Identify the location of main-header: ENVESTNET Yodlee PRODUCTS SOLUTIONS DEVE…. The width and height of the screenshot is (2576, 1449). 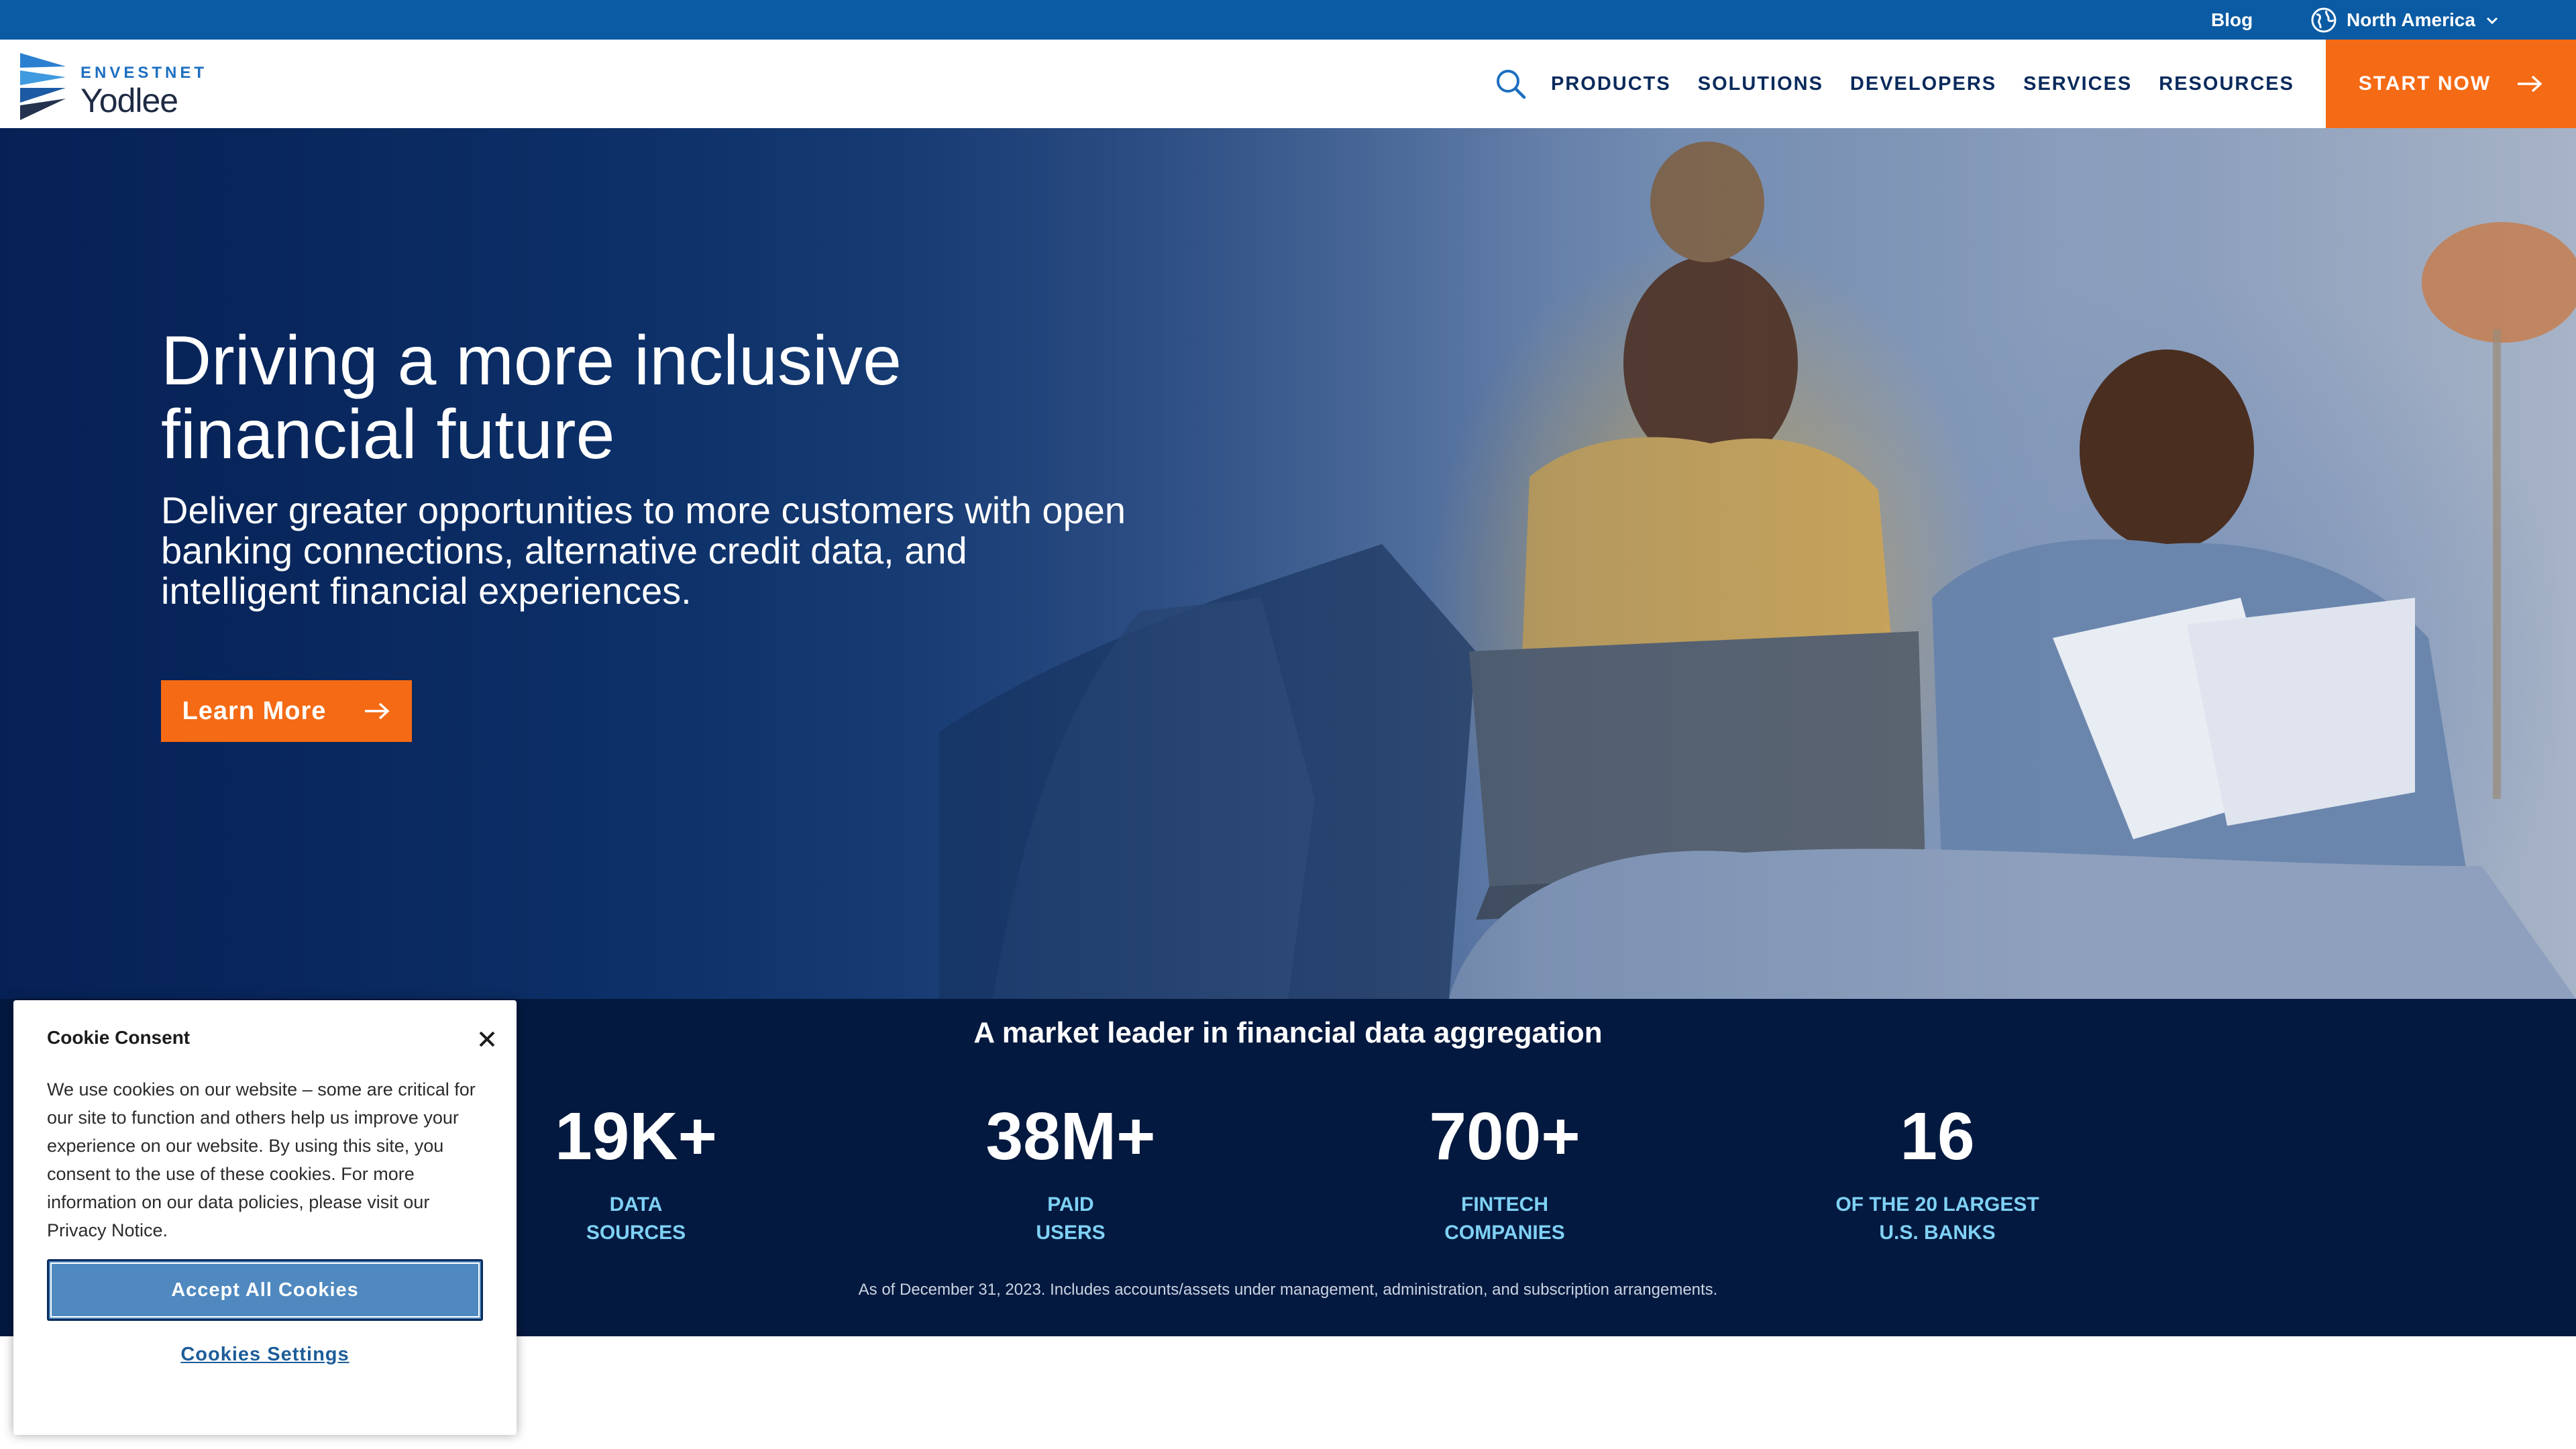
(1288, 84).